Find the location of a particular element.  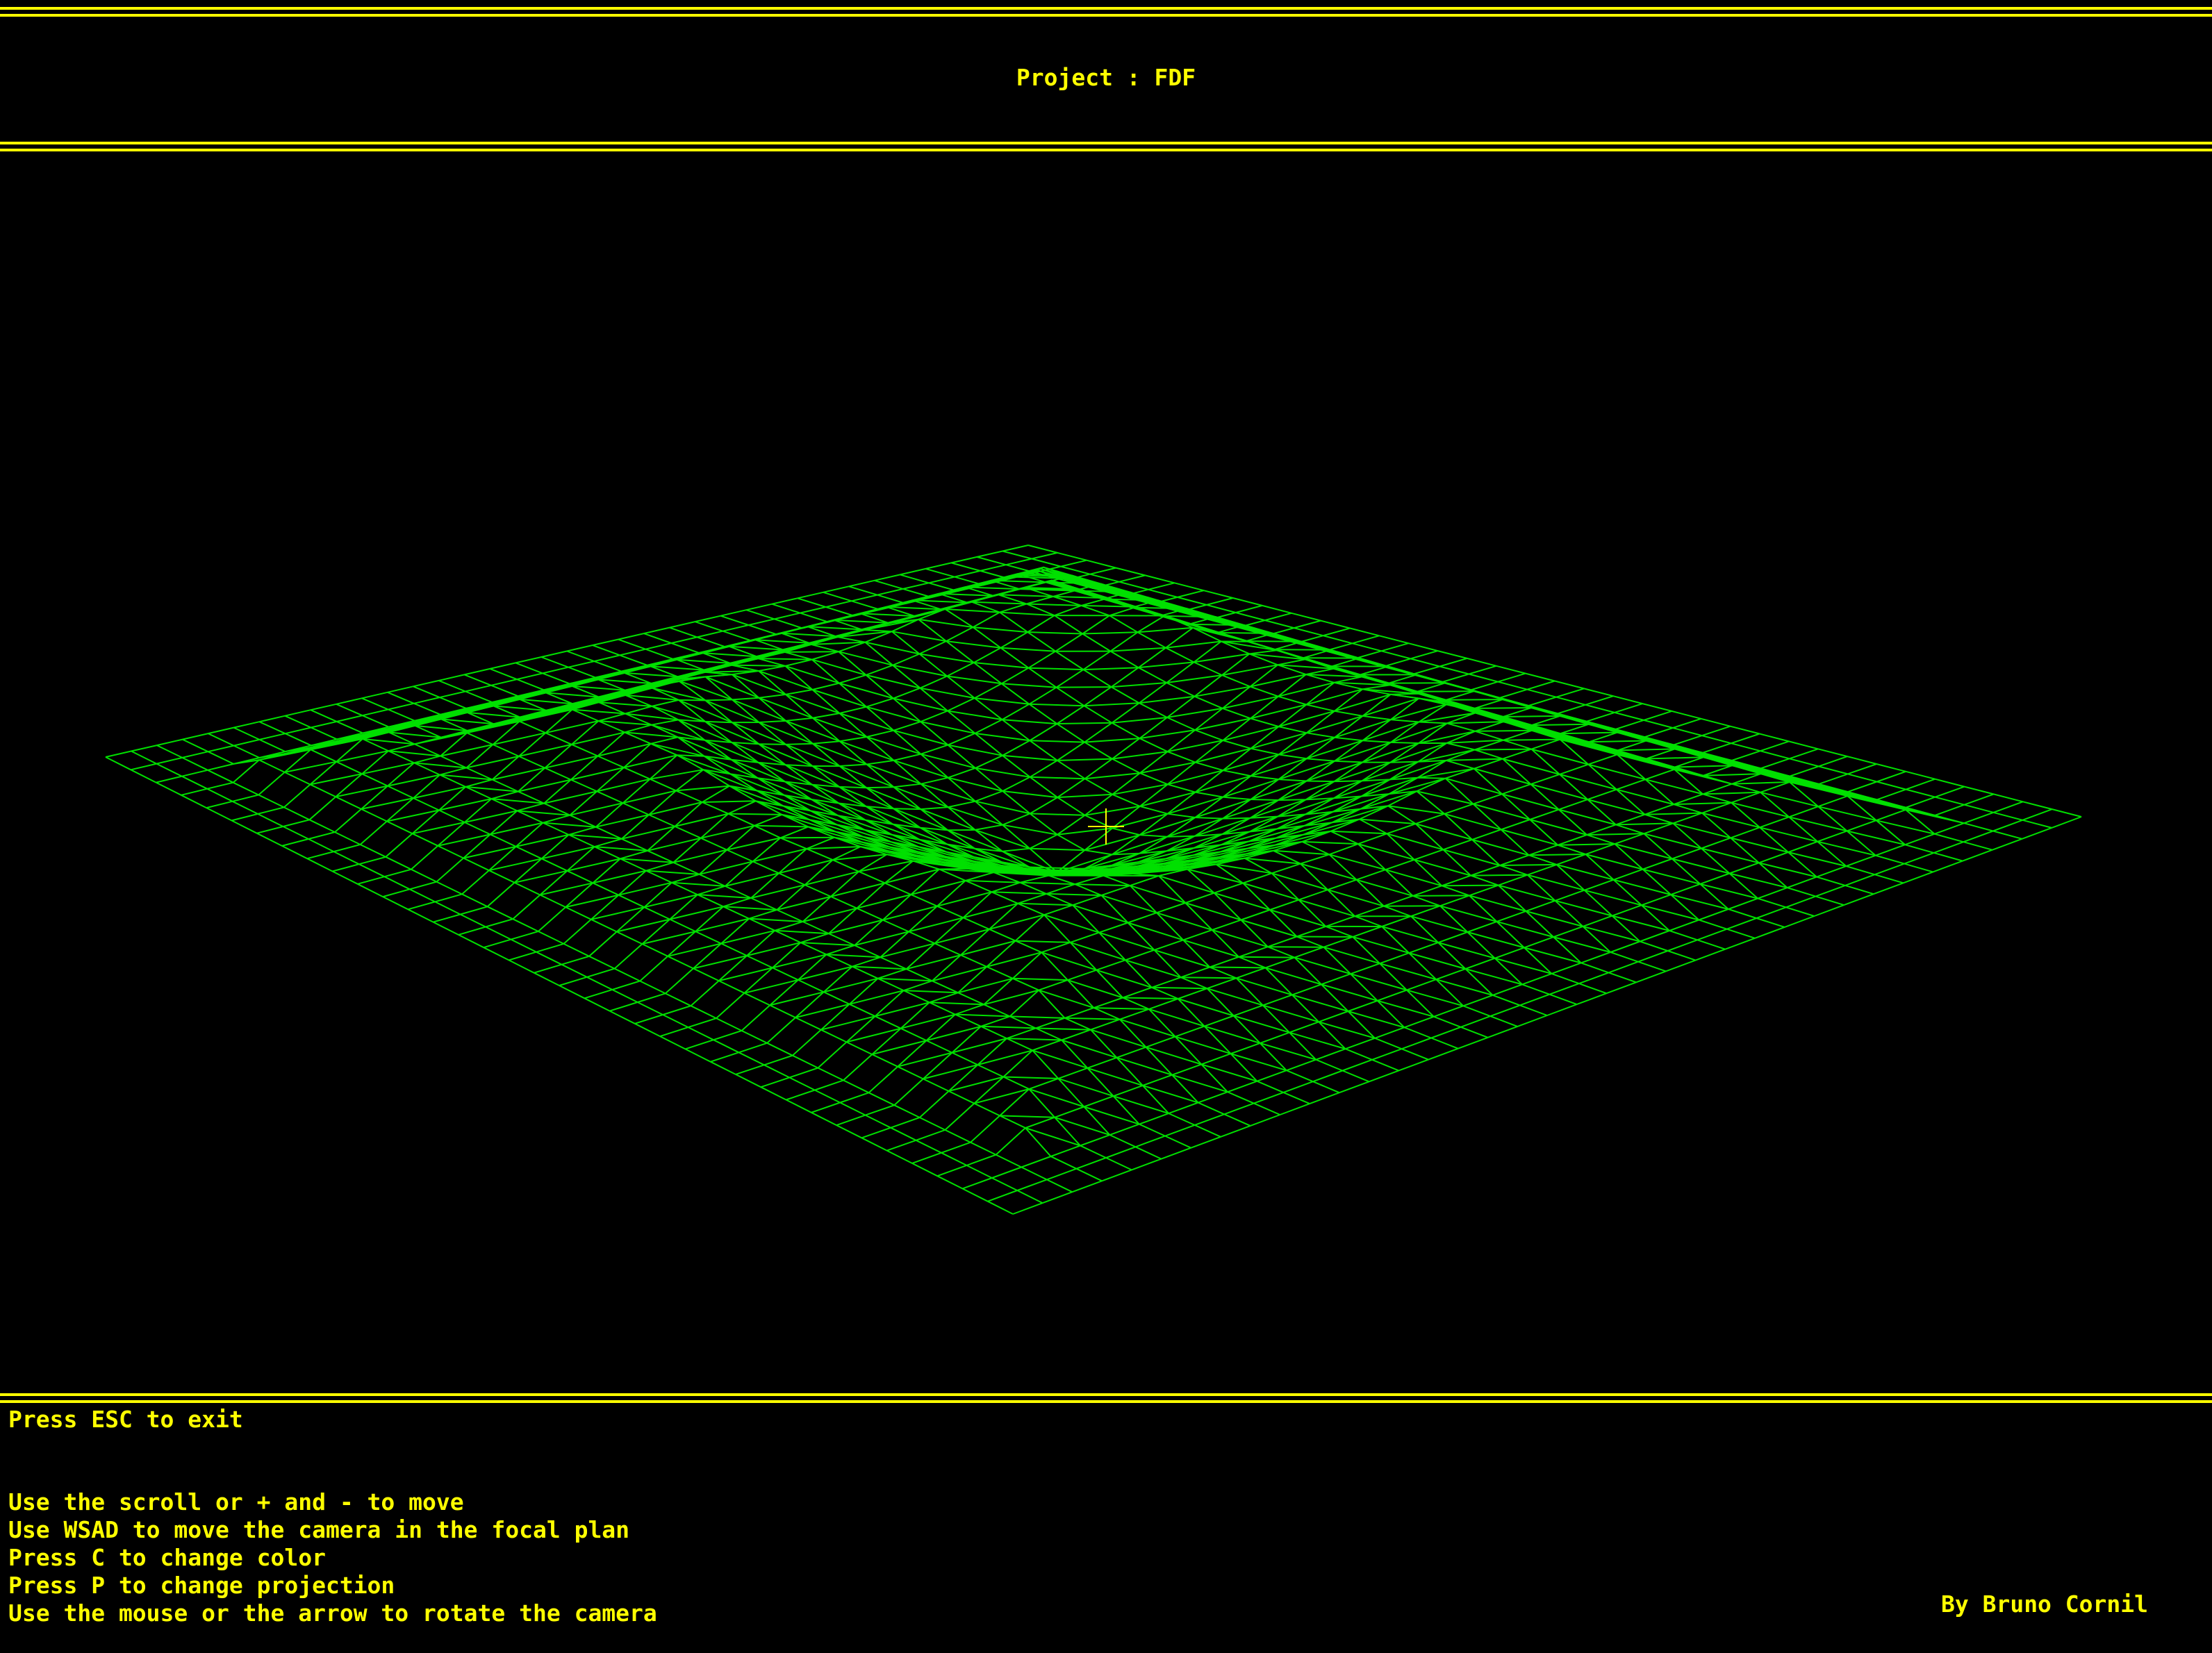

top-frame-line-inner is located at coordinates (1106, 15).